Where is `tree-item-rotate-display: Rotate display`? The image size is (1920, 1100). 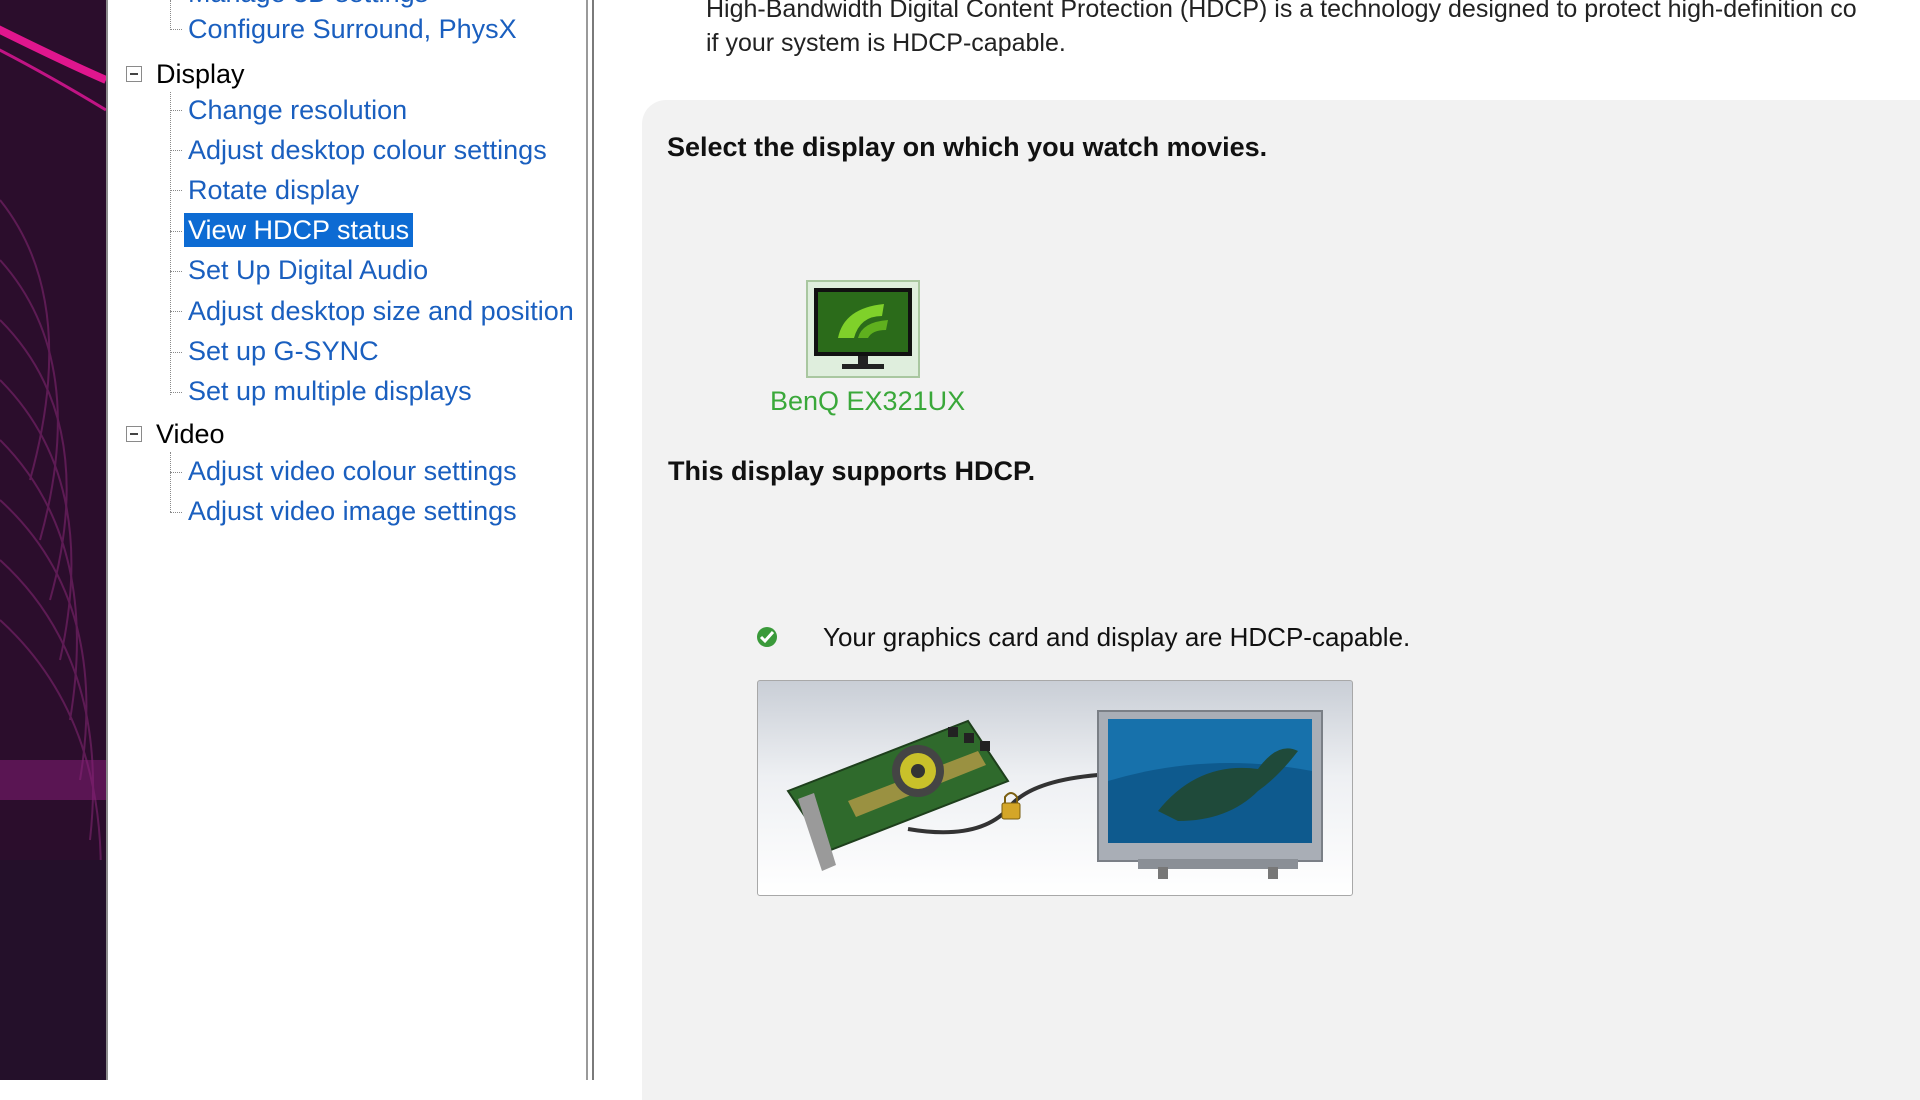 tree-item-rotate-display: Rotate display is located at coordinates (273, 190).